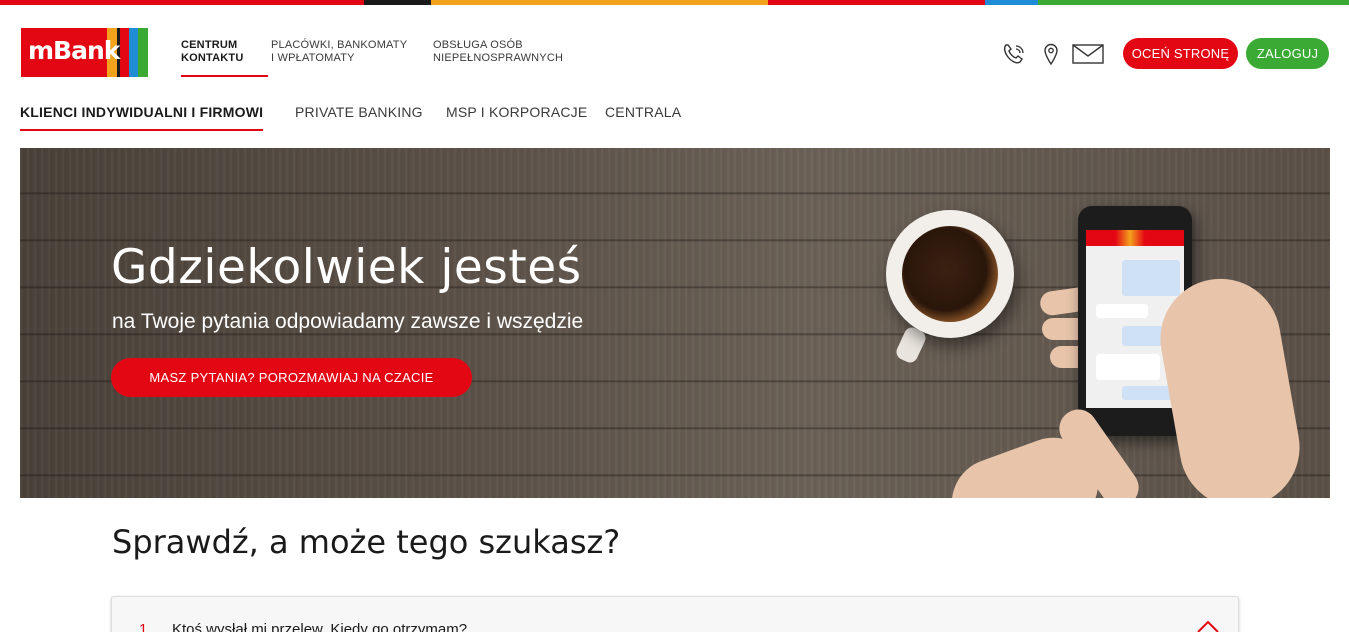 This screenshot has height=632, width=1349. What do you see at coordinates (1180, 53) in the screenshot?
I see `rate-page-button: OCEŃ STRONĘ` at bounding box center [1180, 53].